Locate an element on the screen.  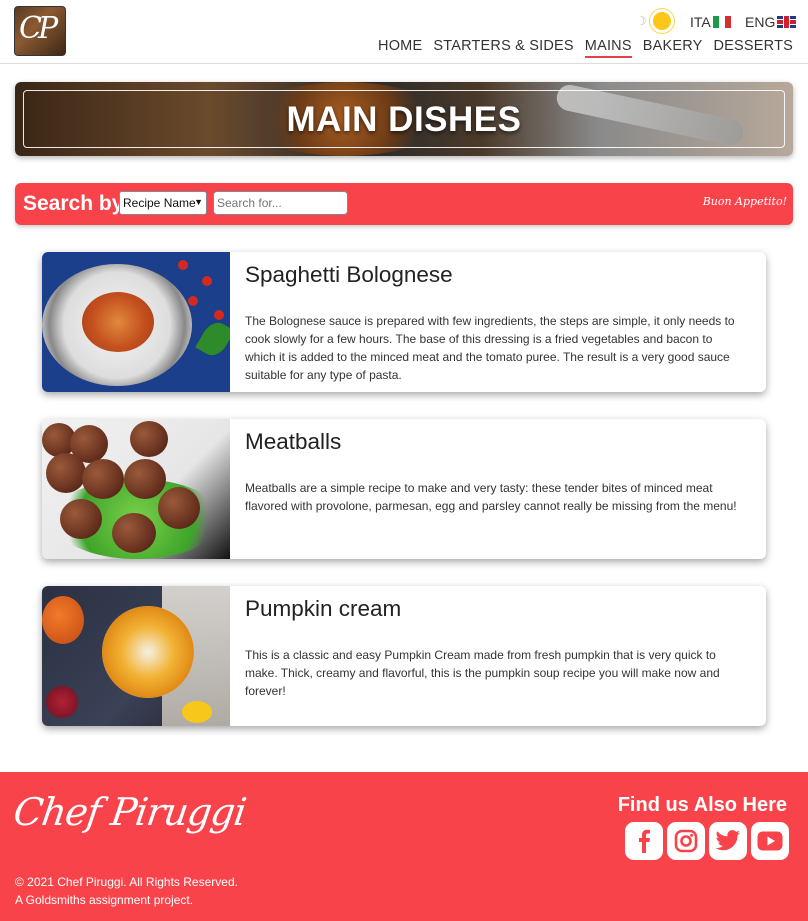
nav-home: HOME is located at coordinates (400, 48).